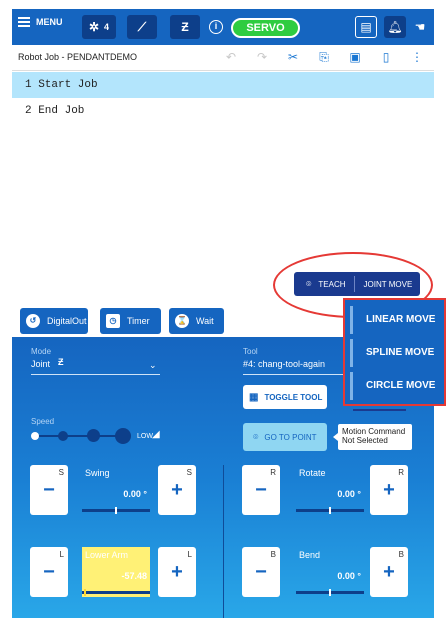 The image size is (446, 618). Describe the element at coordinates (312, 473) in the screenshot. I see `joint-name: Rotate` at that location.